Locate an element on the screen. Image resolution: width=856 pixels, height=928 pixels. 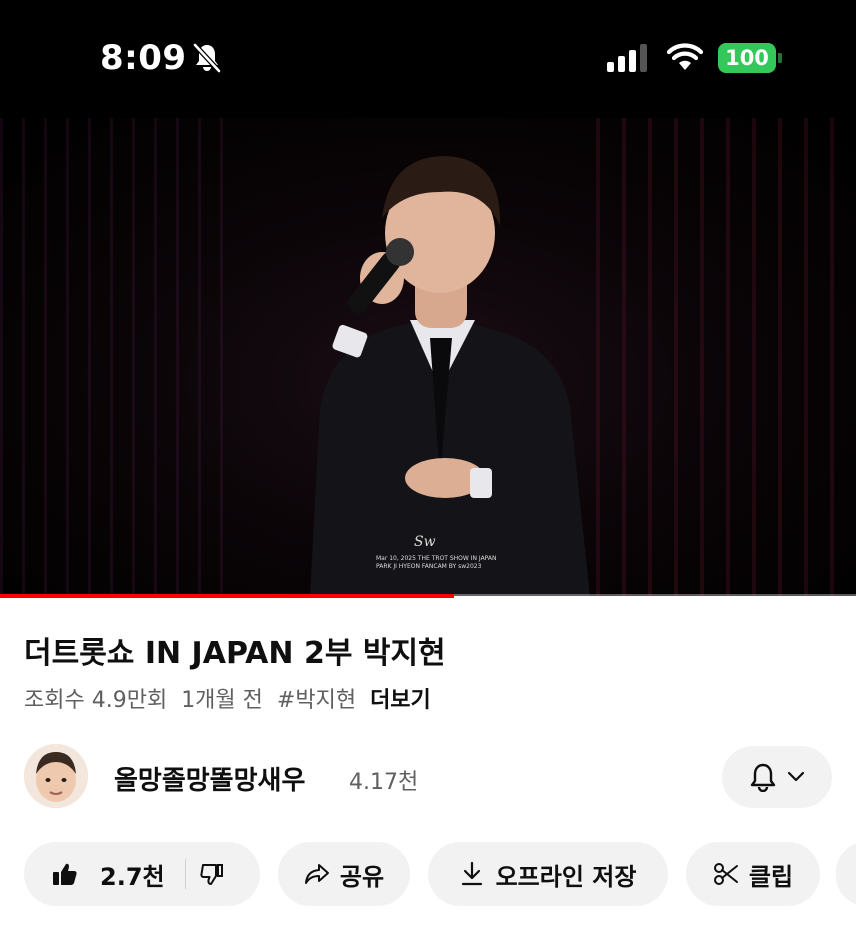
battery-icon: 100 is located at coordinates (750, 58).